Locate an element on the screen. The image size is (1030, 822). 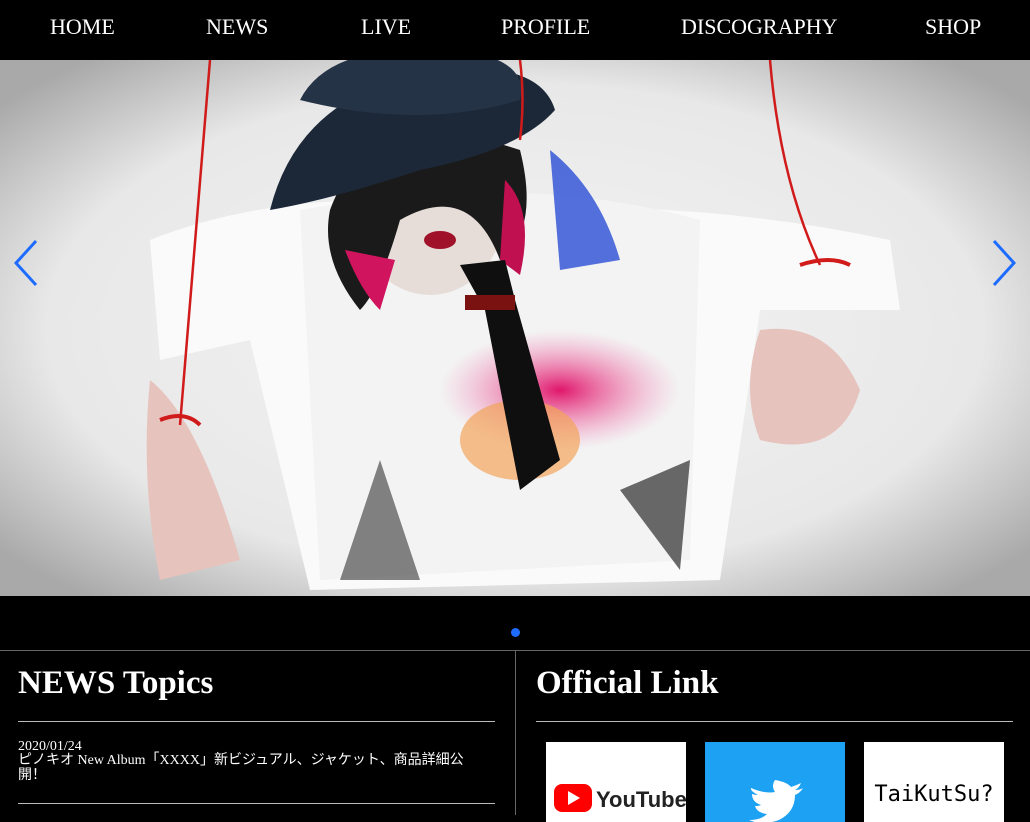
slider-pagination is located at coordinates (515, 623).